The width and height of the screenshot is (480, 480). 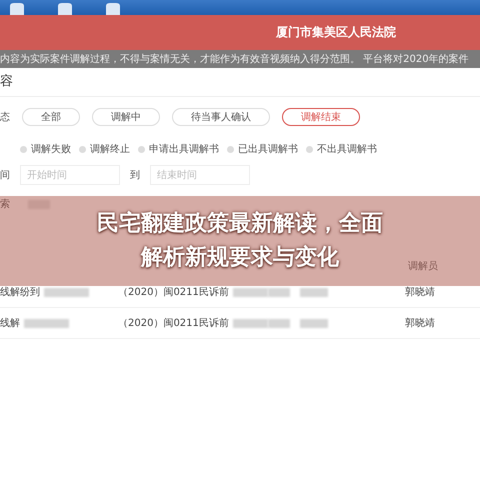 What do you see at coordinates (336, 32) in the screenshot?
I see `court-title: 厦门市集美区人民法院` at bounding box center [336, 32].